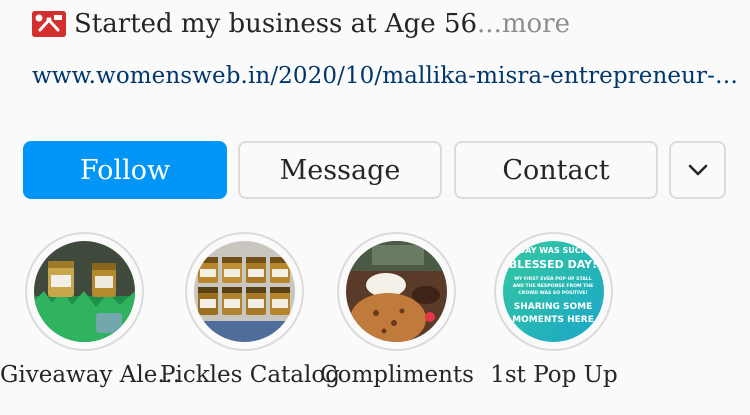  What do you see at coordinates (553, 286) in the screenshot?
I see `thumb-text-line: AND THE RESPONSE FROM THE` at bounding box center [553, 286].